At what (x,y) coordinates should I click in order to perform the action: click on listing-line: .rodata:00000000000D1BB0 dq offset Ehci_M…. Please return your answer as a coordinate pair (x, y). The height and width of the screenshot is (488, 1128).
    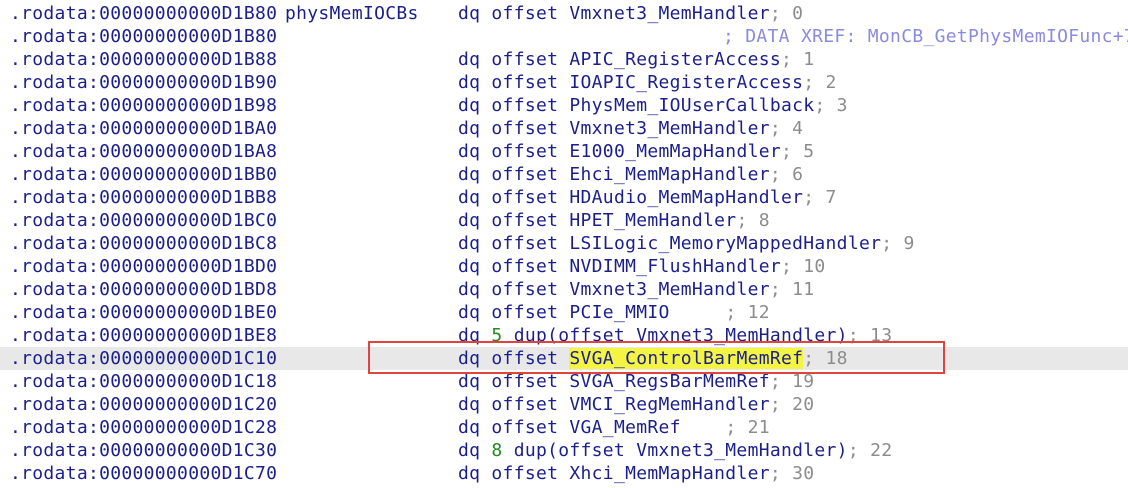
    Looking at the image, I should click on (564, 174).